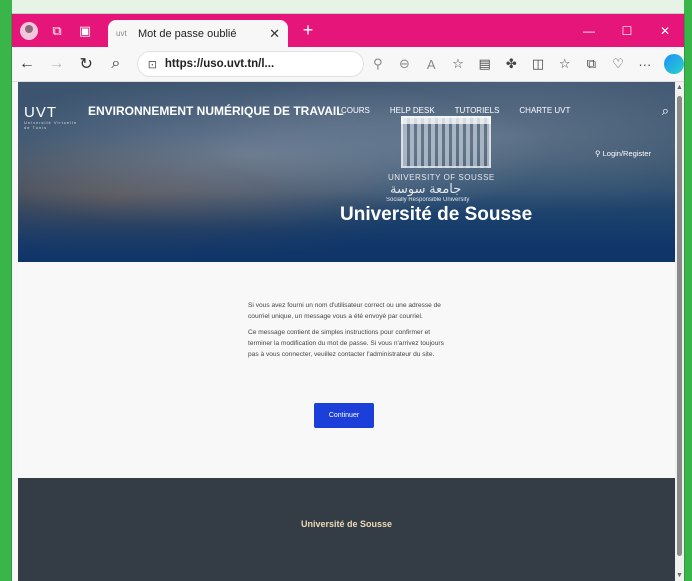 The height and width of the screenshot is (581, 692). I want to click on user-icon: ⚲, so click(599, 153).